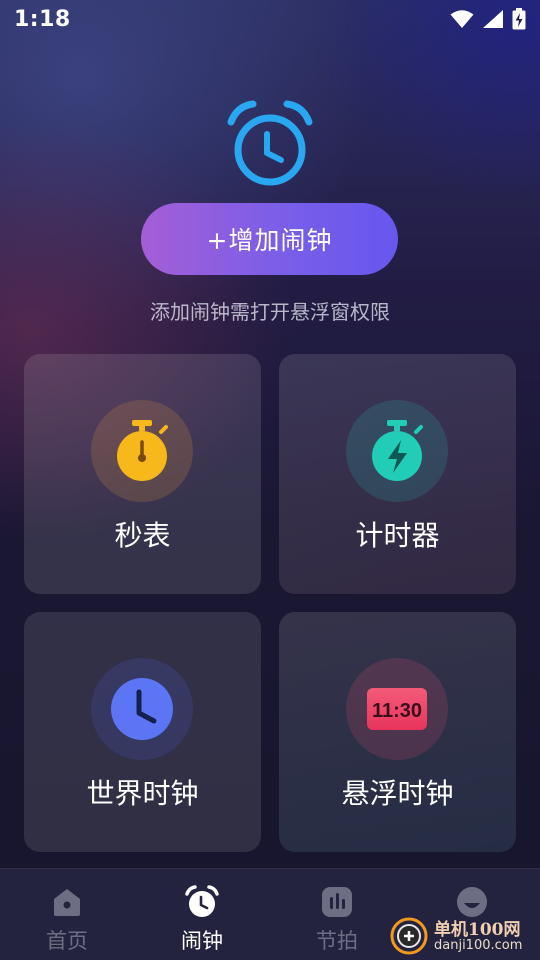  I want to click on nav-item-home: 首页, so click(67, 914).